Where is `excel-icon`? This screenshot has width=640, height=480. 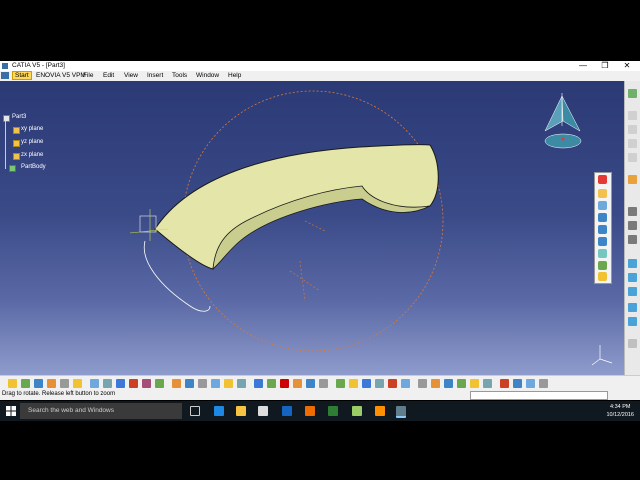 excel-icon is located at coordinates (333, 411).